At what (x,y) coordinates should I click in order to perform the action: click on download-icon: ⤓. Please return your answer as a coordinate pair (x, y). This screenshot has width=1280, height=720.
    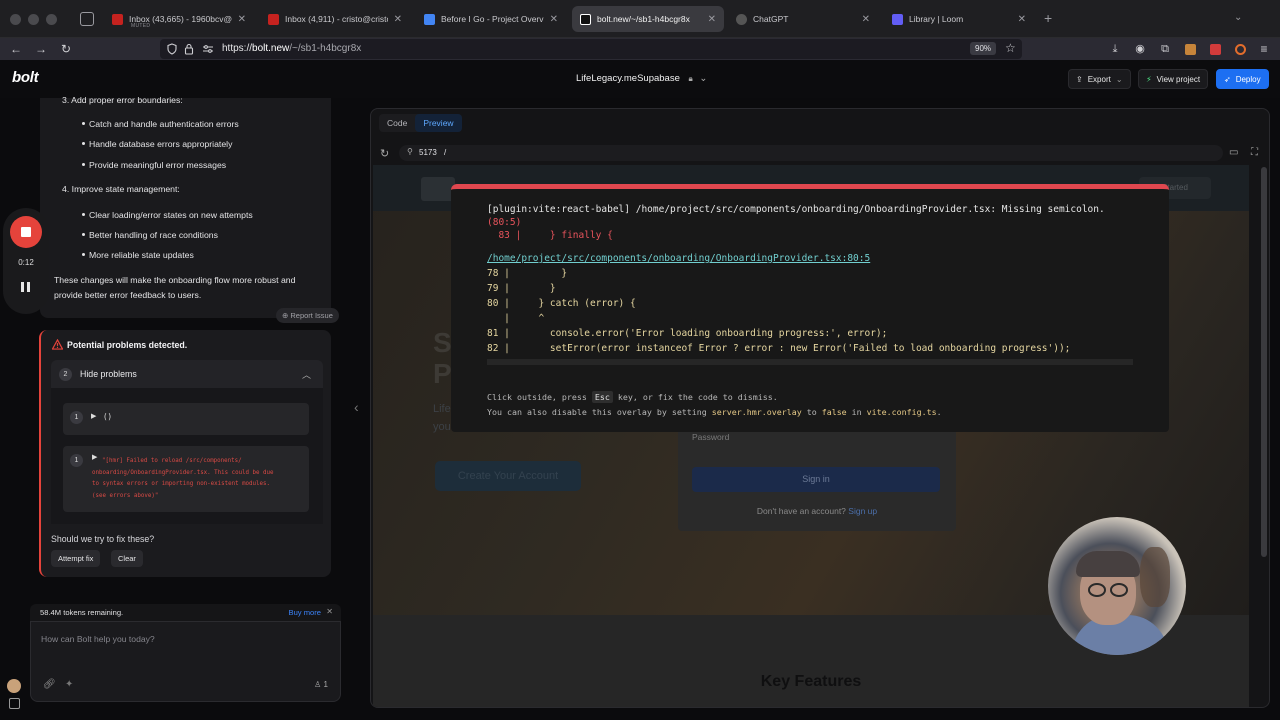
    Looking at the image, I should click on (1115, 49).